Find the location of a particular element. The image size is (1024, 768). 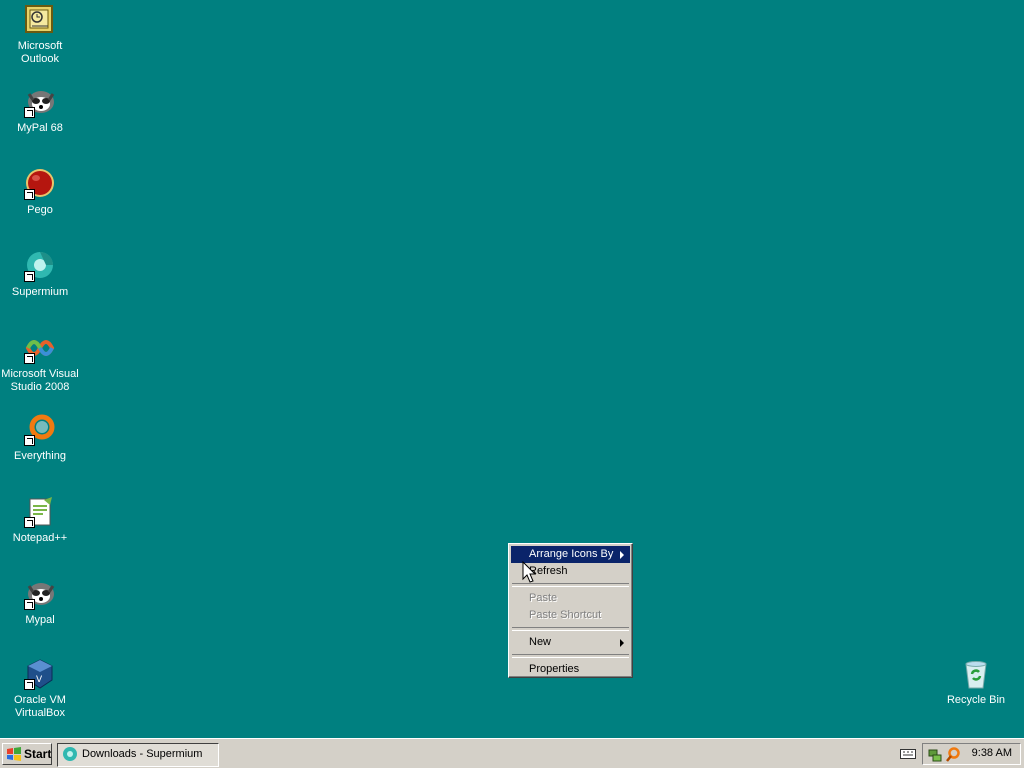

taskbar-button-label: Downloads - Supermium is located at coordinates (142, 754).